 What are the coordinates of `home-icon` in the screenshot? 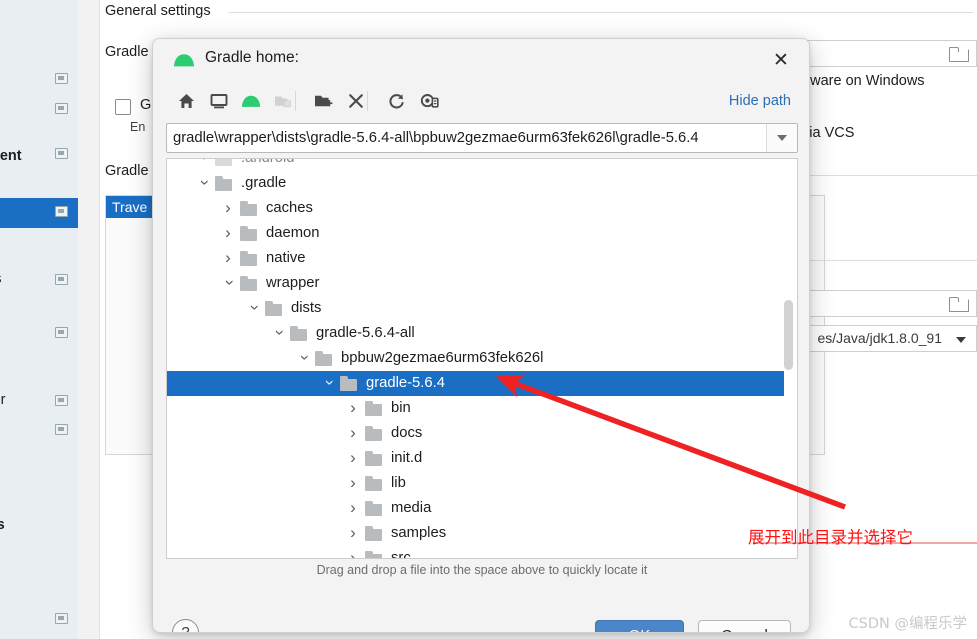 It's located at (186, 101).